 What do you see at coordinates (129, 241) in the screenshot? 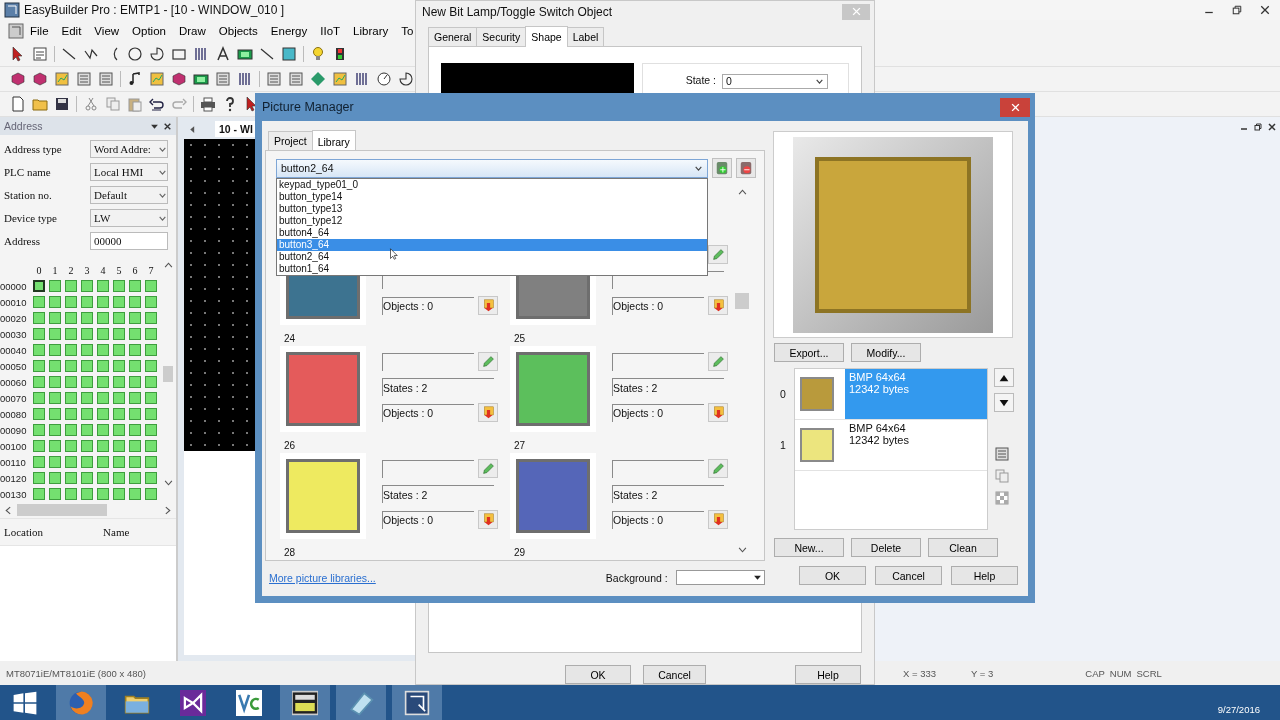
I see `input-field: 00000` at bounding box center [129, 241].